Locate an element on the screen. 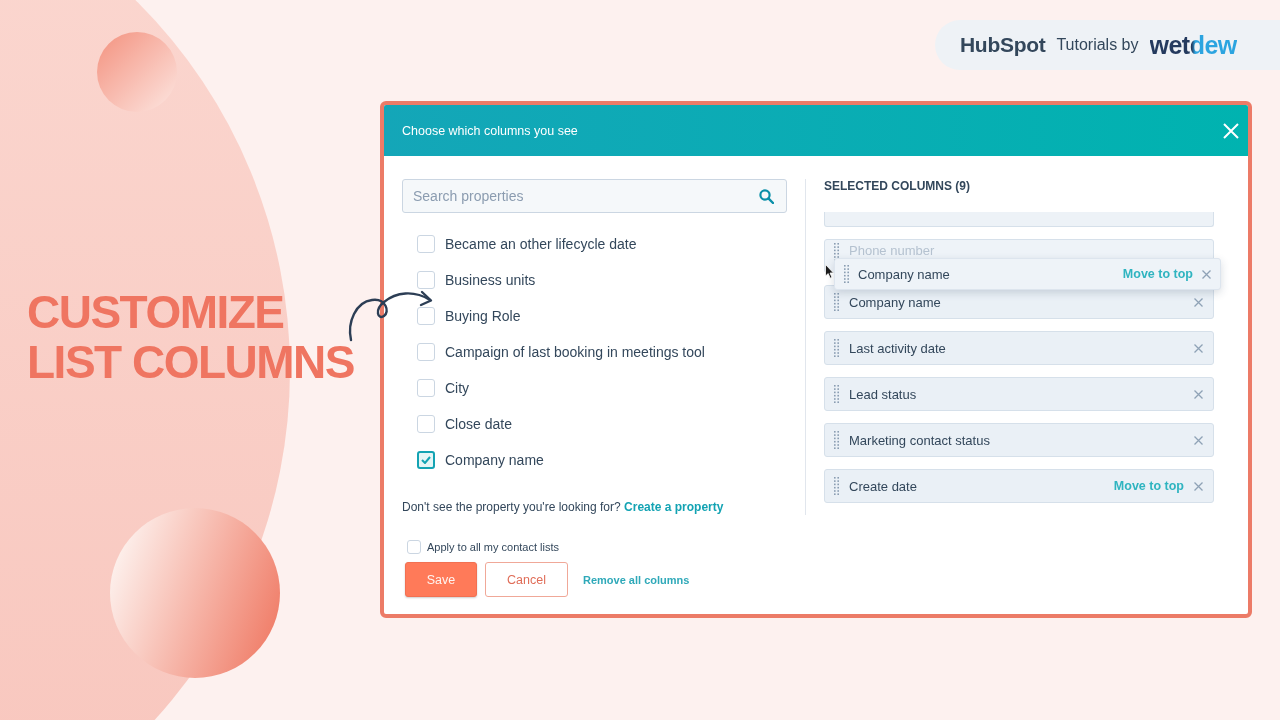 This screenshot has height=720, width=1280. column-label: Last activity date is located at coordinates (898, 348).